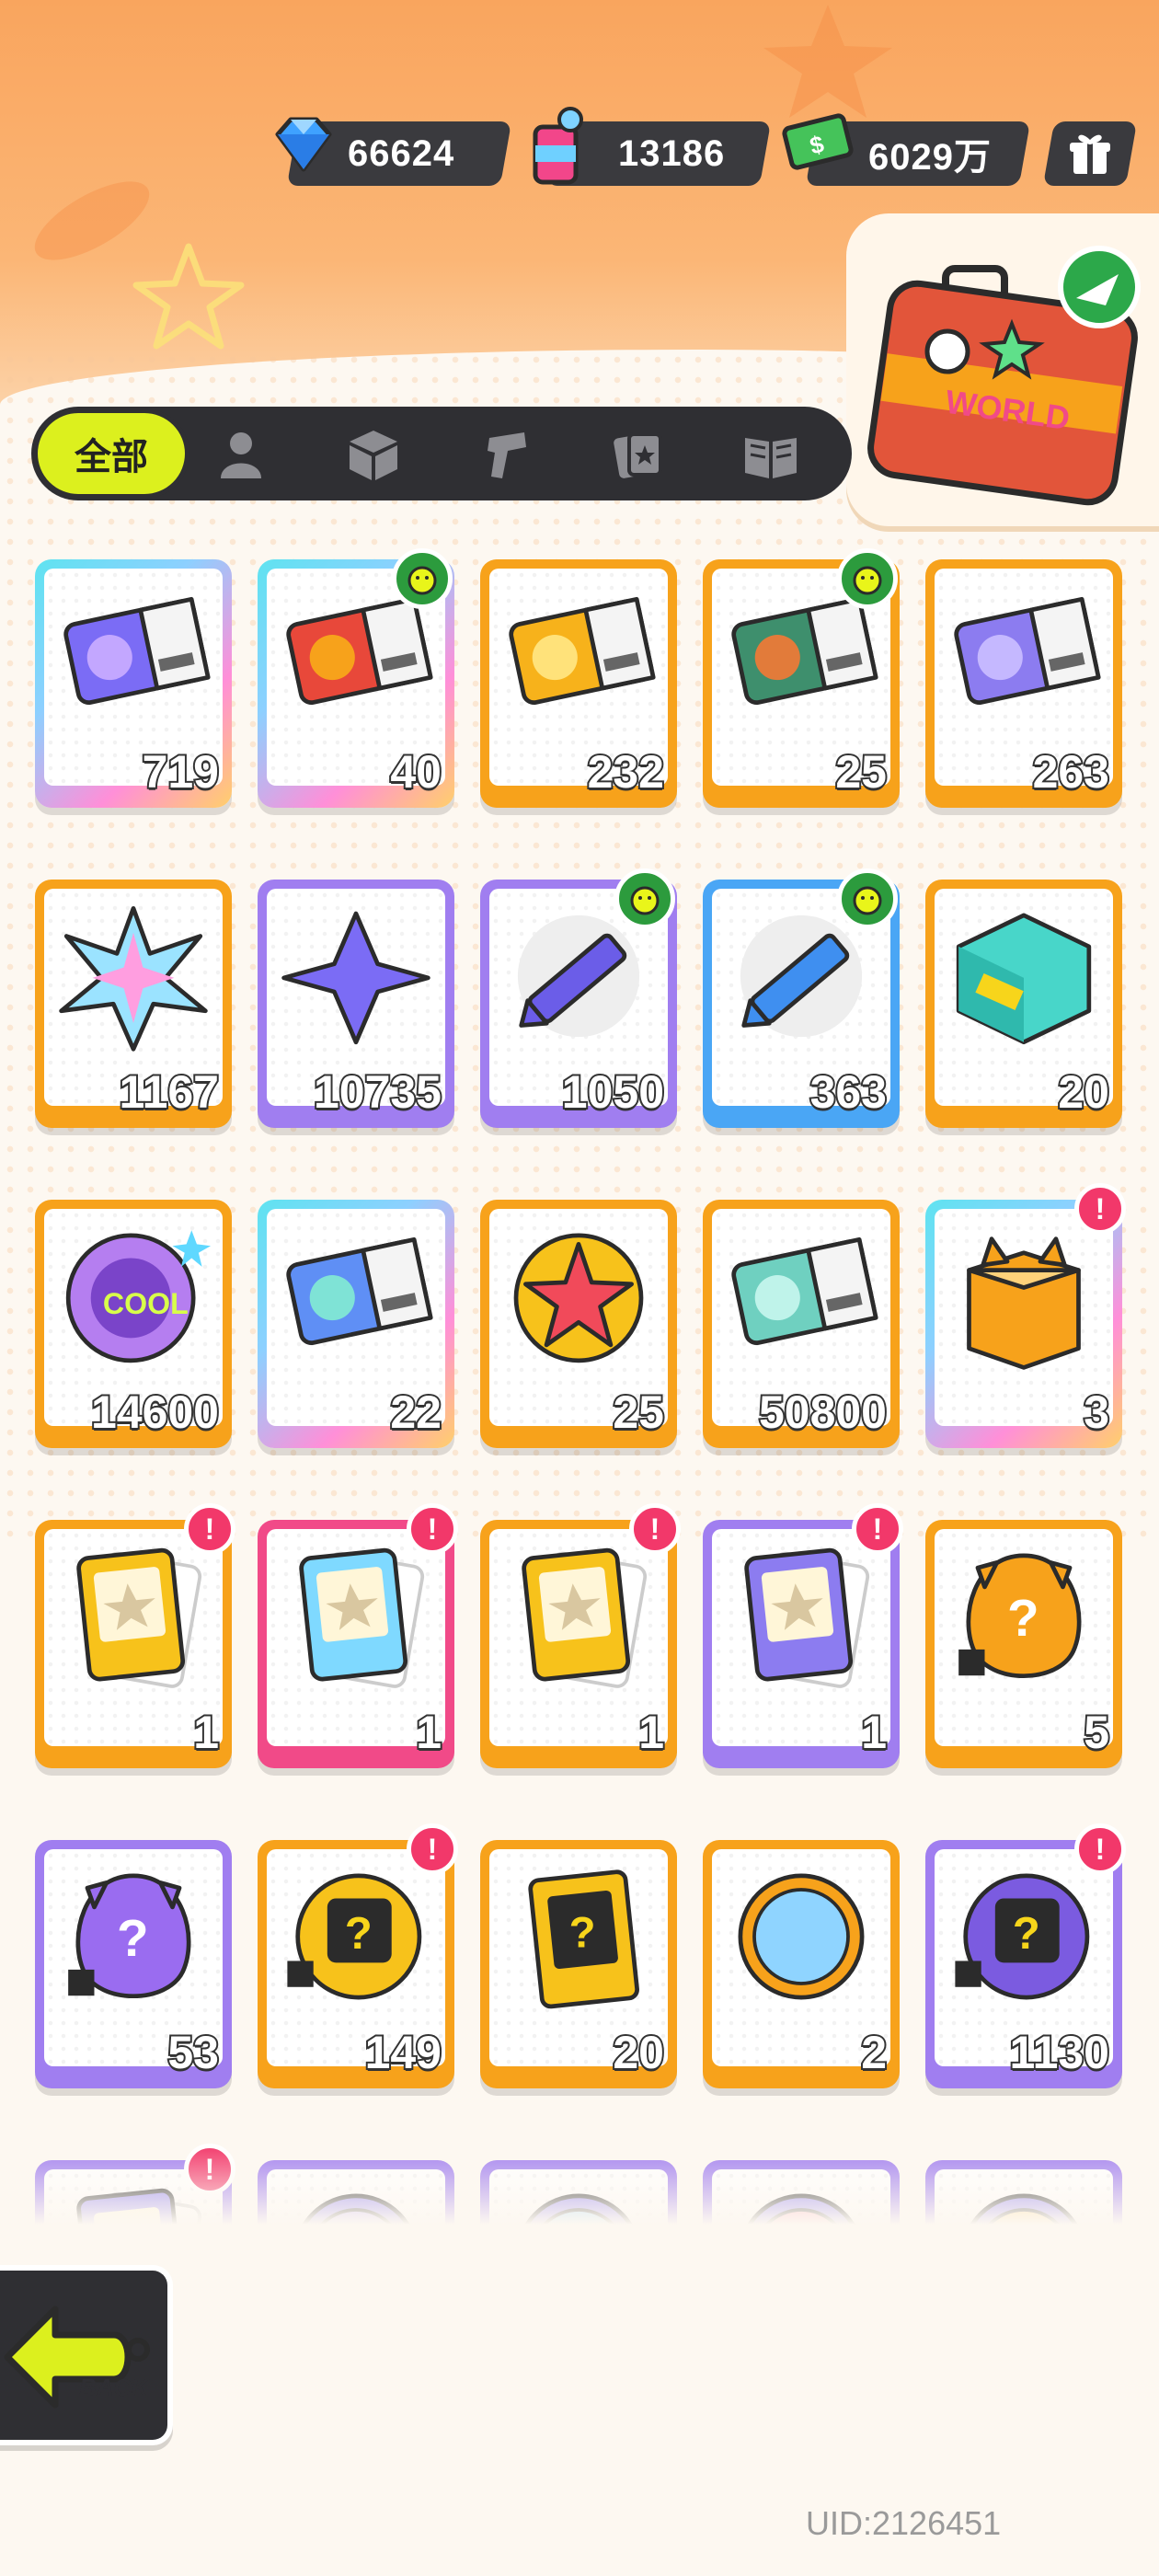  I want to click on violet-ticket-icon, so click(1027, 650).